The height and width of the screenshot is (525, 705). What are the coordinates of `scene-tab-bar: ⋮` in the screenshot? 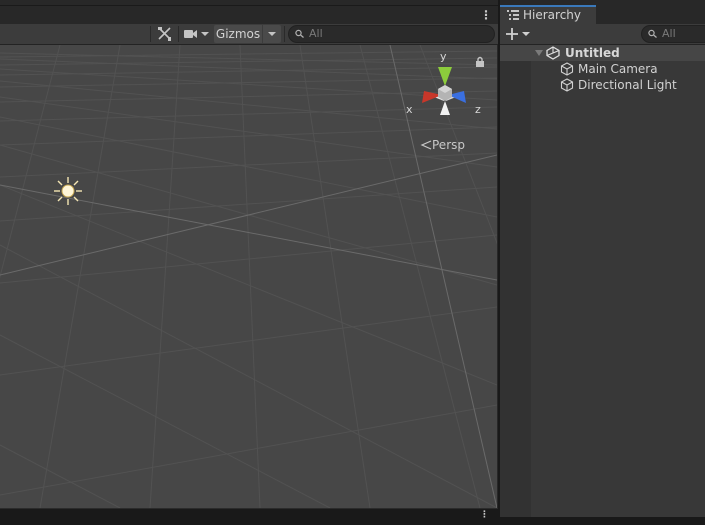 It's located at (249, 15).